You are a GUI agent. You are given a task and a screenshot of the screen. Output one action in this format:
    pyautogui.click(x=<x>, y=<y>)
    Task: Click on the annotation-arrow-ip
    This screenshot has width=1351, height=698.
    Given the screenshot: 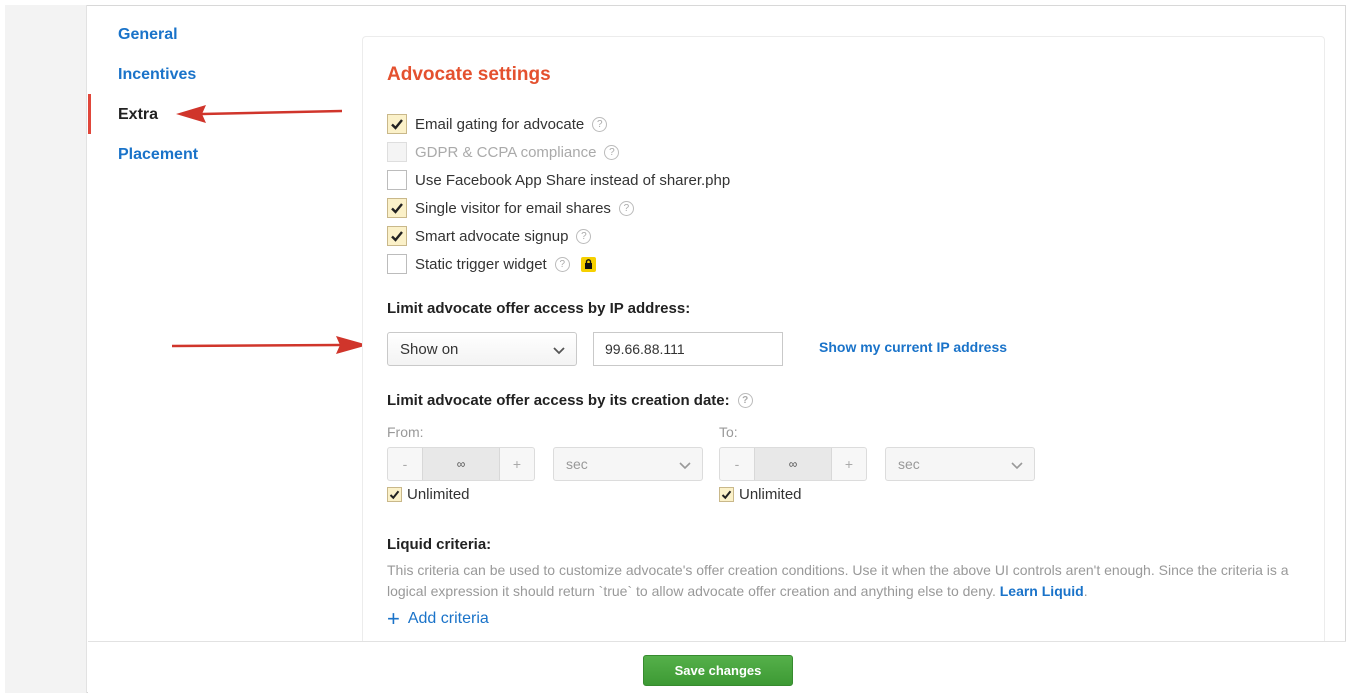 What is the action you would take?
    pyautogui.click(x=269, y=345)
    